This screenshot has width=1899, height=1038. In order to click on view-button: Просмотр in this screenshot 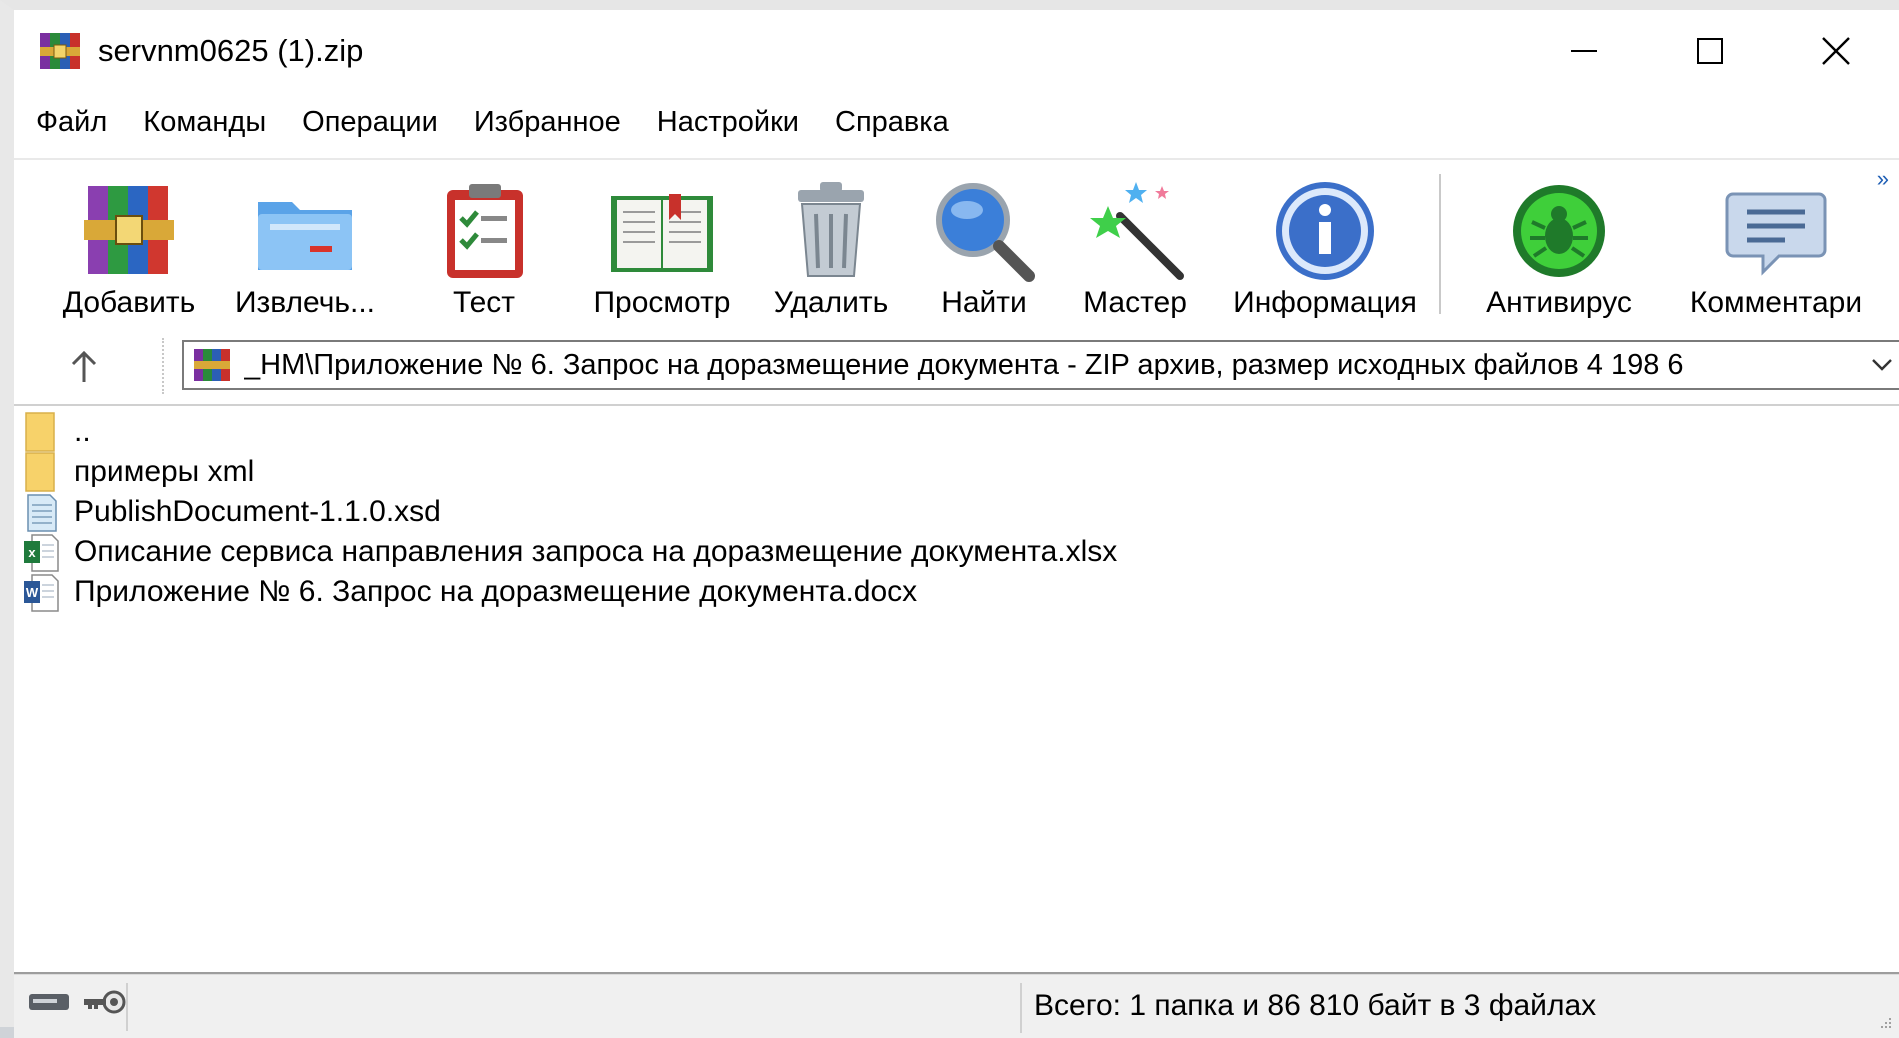, I will do `click(662, 247)`.